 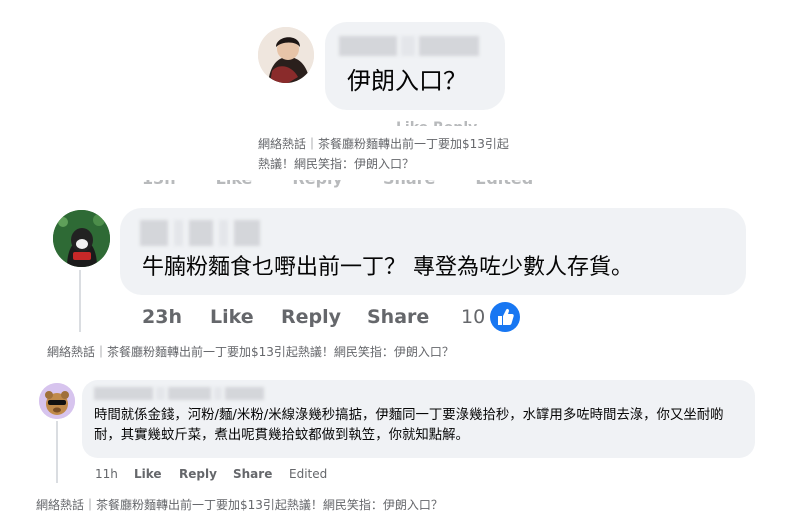 I want to click on ghost-action-row: 13h Like Reply Share Edited, so click(x=342, y=186).